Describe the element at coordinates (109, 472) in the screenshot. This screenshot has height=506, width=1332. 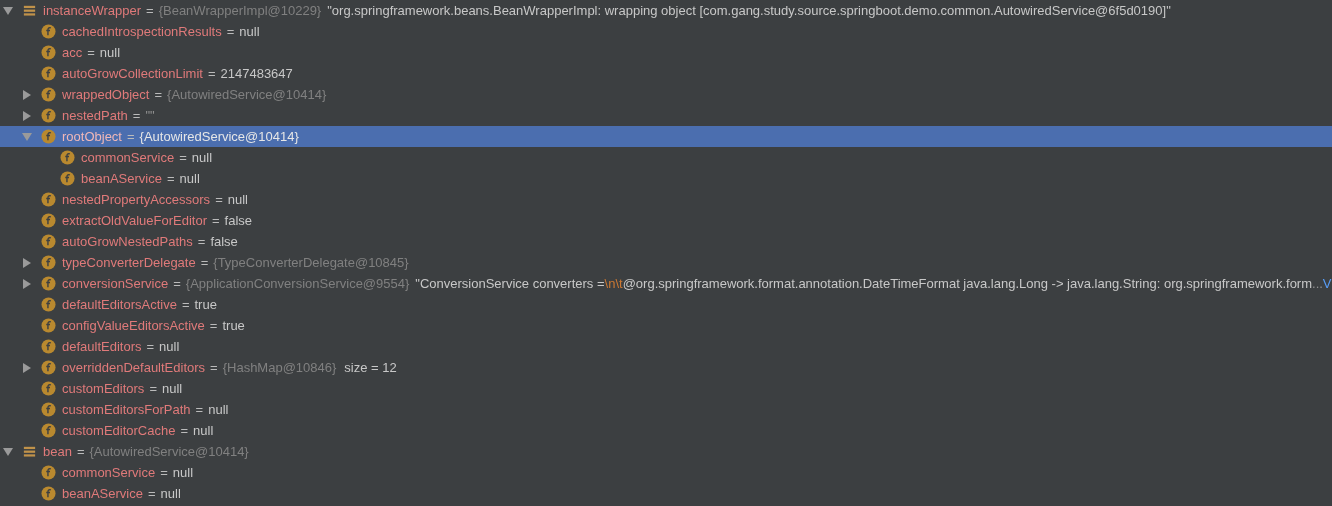
I see `variable-name: commonService` at that location.